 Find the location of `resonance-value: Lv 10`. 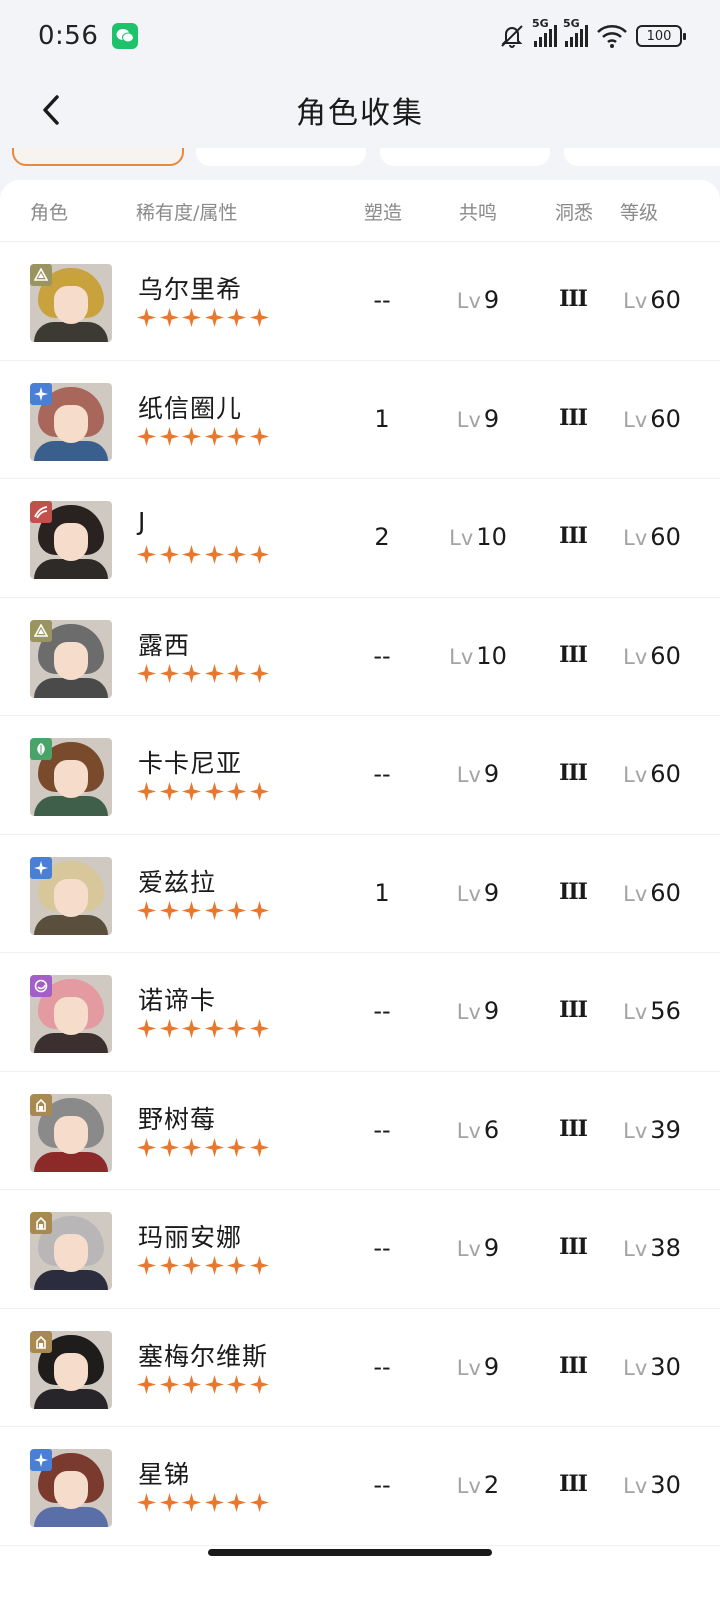

resonance-value: Lv 10 is located at coordinates (478, 537).